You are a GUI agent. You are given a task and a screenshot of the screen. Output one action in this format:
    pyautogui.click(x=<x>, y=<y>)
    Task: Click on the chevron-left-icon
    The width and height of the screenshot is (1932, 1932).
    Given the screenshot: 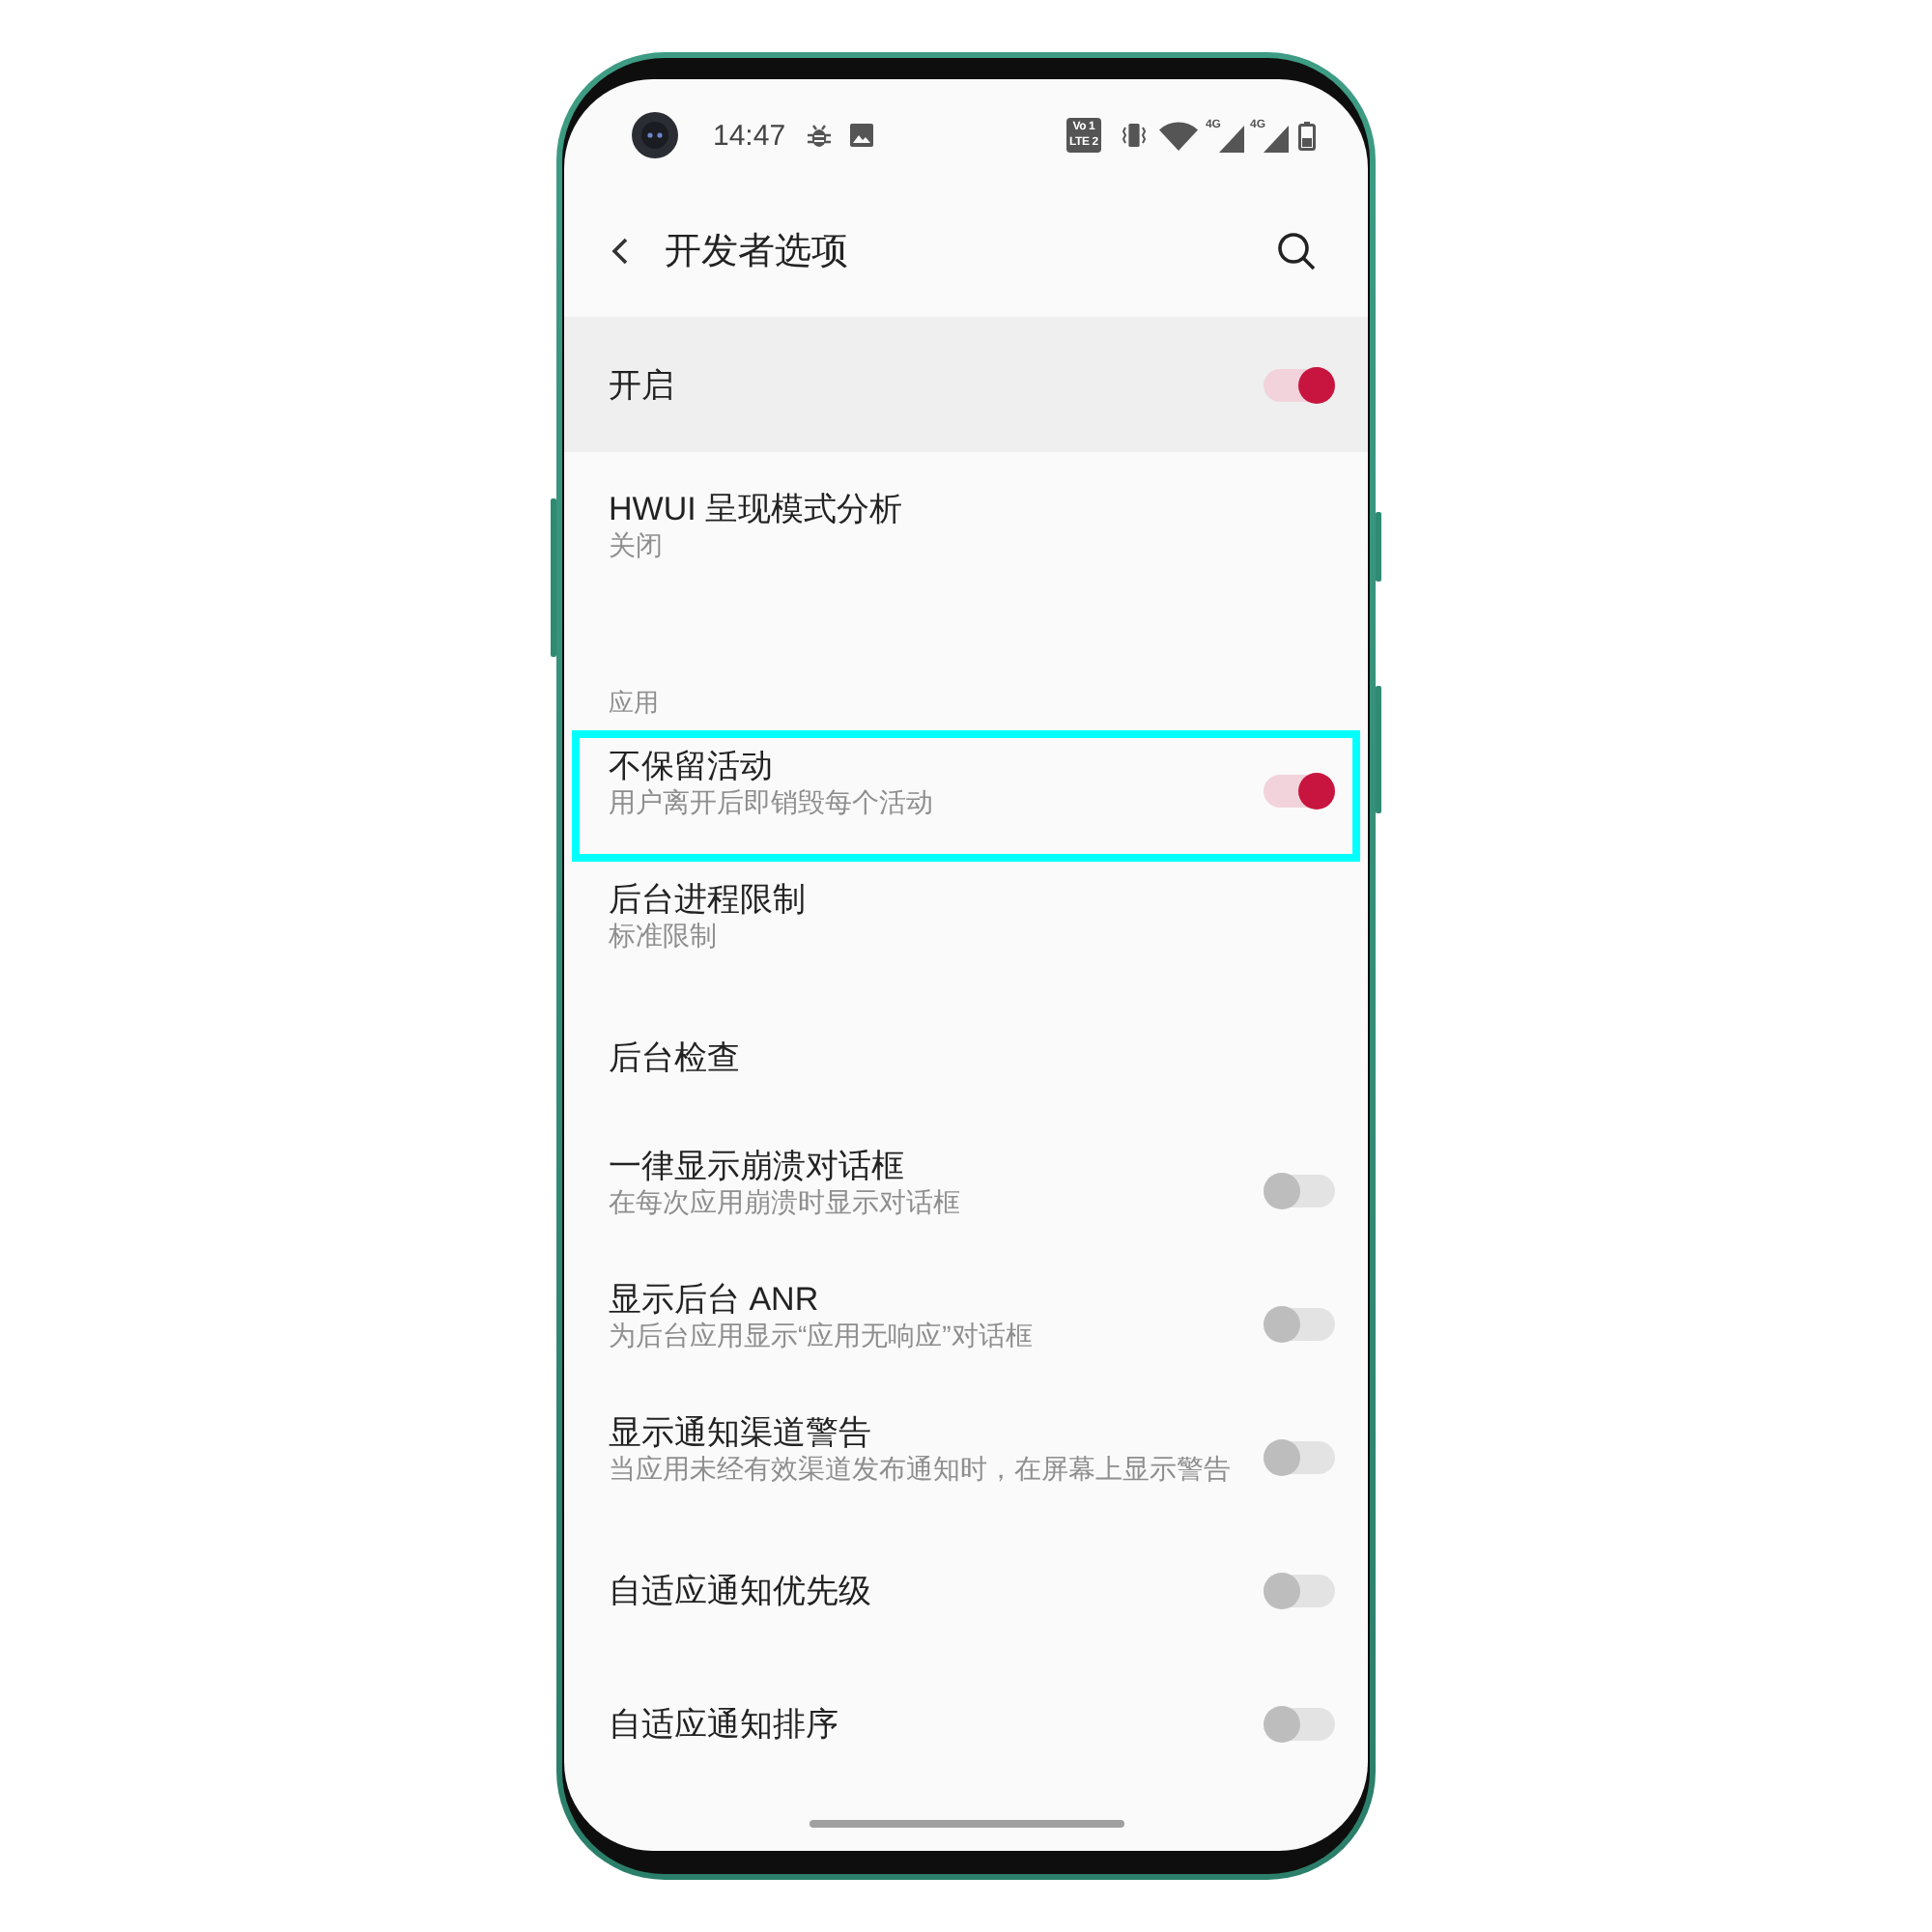 What is the action you would take?
    pyautogui.click(x=620, y=252)
    